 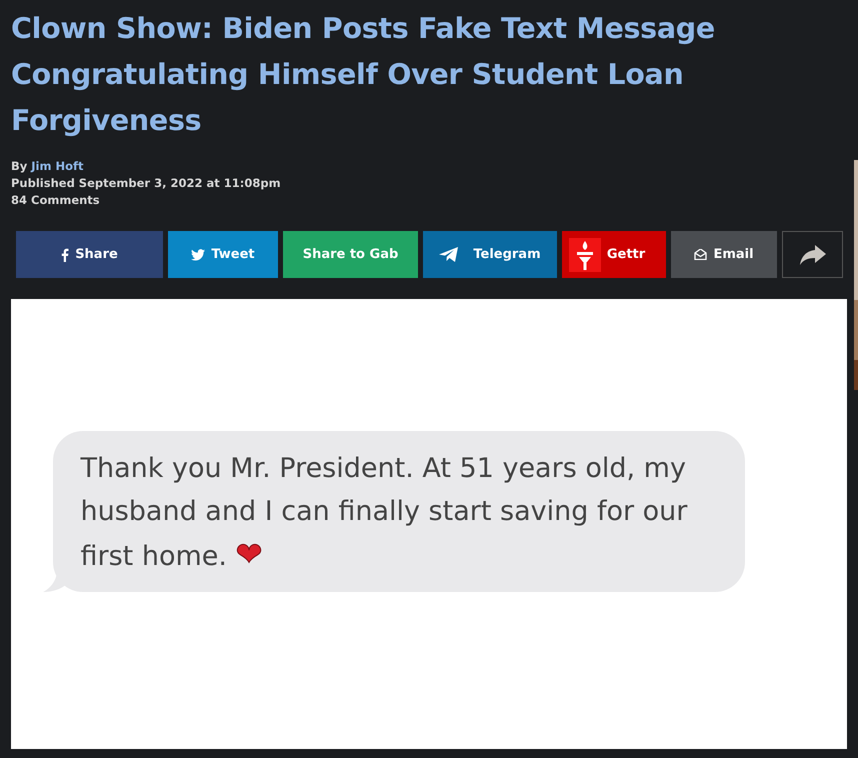 I want to click on publish-date: Published September 3, 2022 at 11:08pm, so click(x=146, y=183).